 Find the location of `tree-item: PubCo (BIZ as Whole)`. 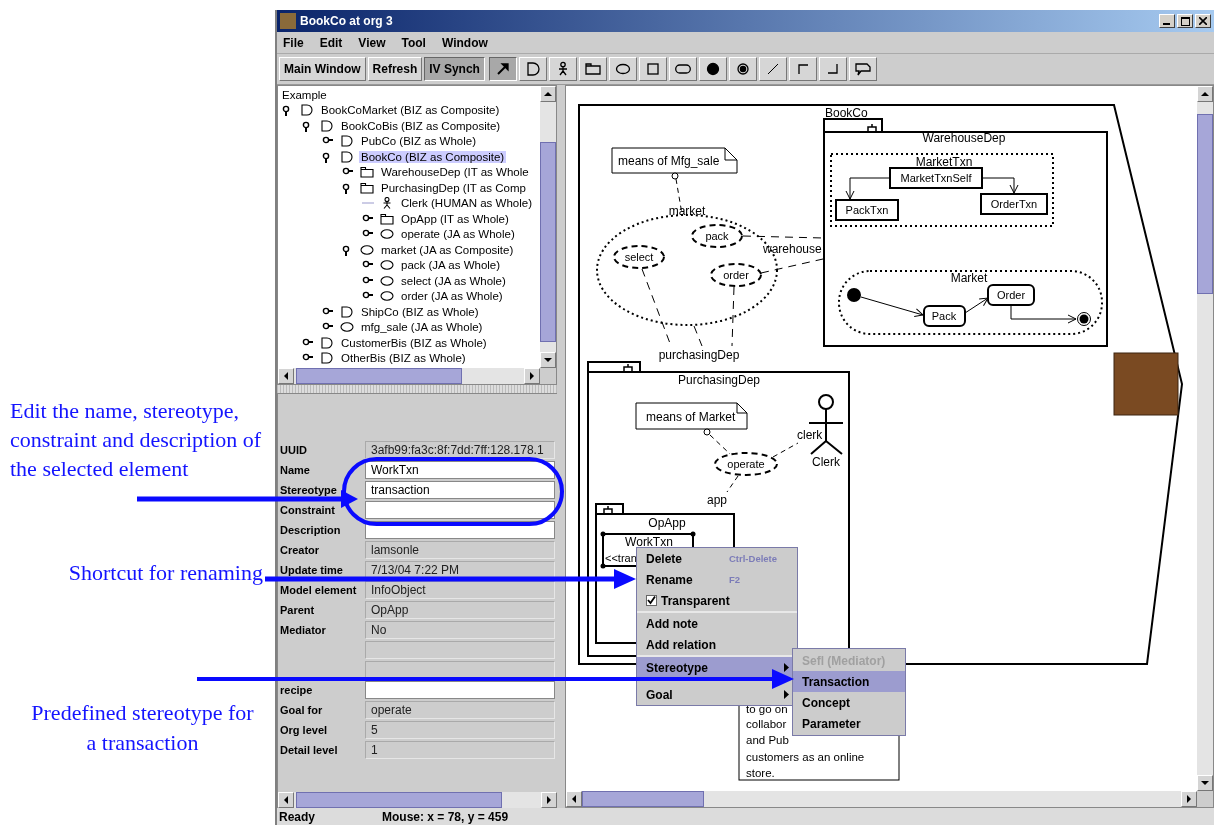

tree-item: PubCo (BIZ as Whole) is located at coordinates (419, 141).